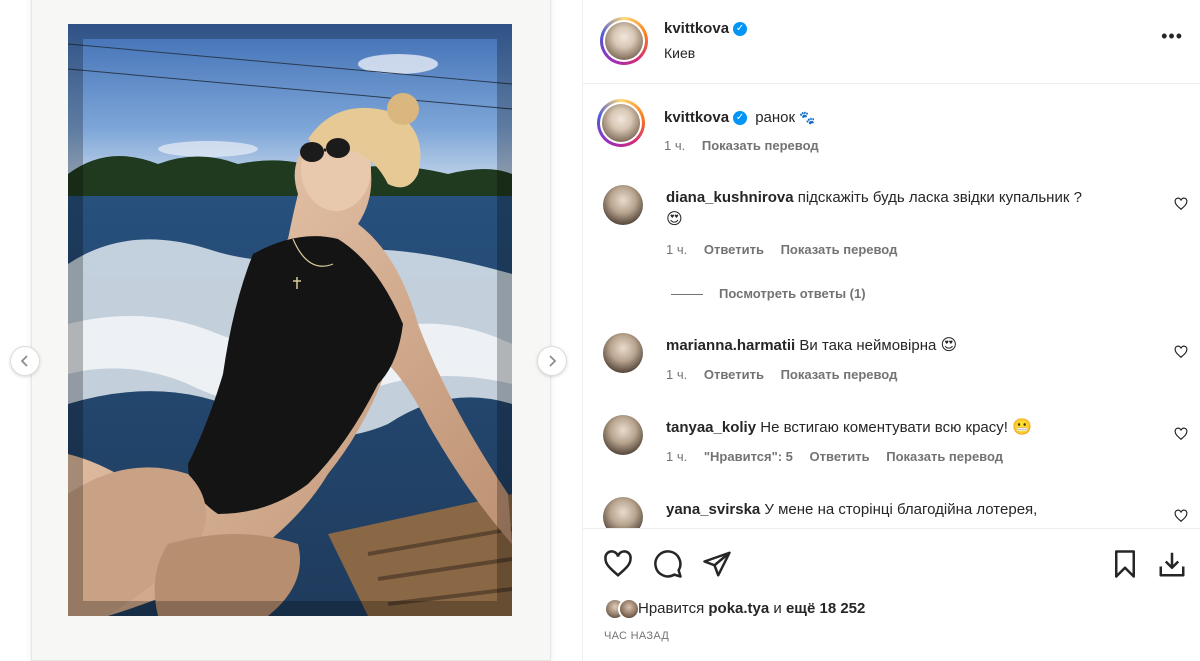  What do you see at coordinates (696, 28) in the screenshot?
I see `author-username: kvittkova` at bounding box center [696, 28].